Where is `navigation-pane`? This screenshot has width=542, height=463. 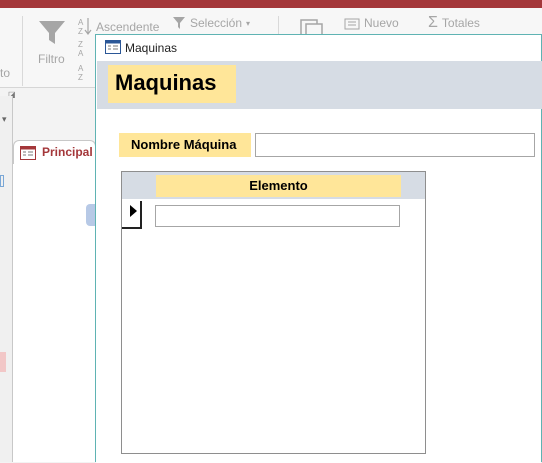 navigation-pane is located at coordinates (6, 279).